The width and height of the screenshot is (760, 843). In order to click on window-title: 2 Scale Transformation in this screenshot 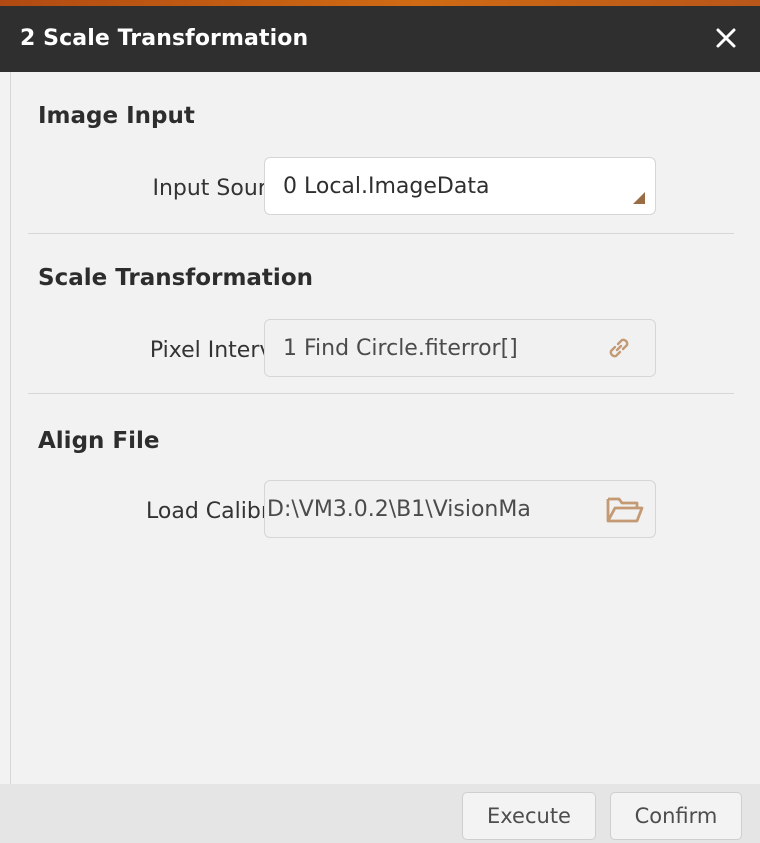, I will do `click(164, 38)`.